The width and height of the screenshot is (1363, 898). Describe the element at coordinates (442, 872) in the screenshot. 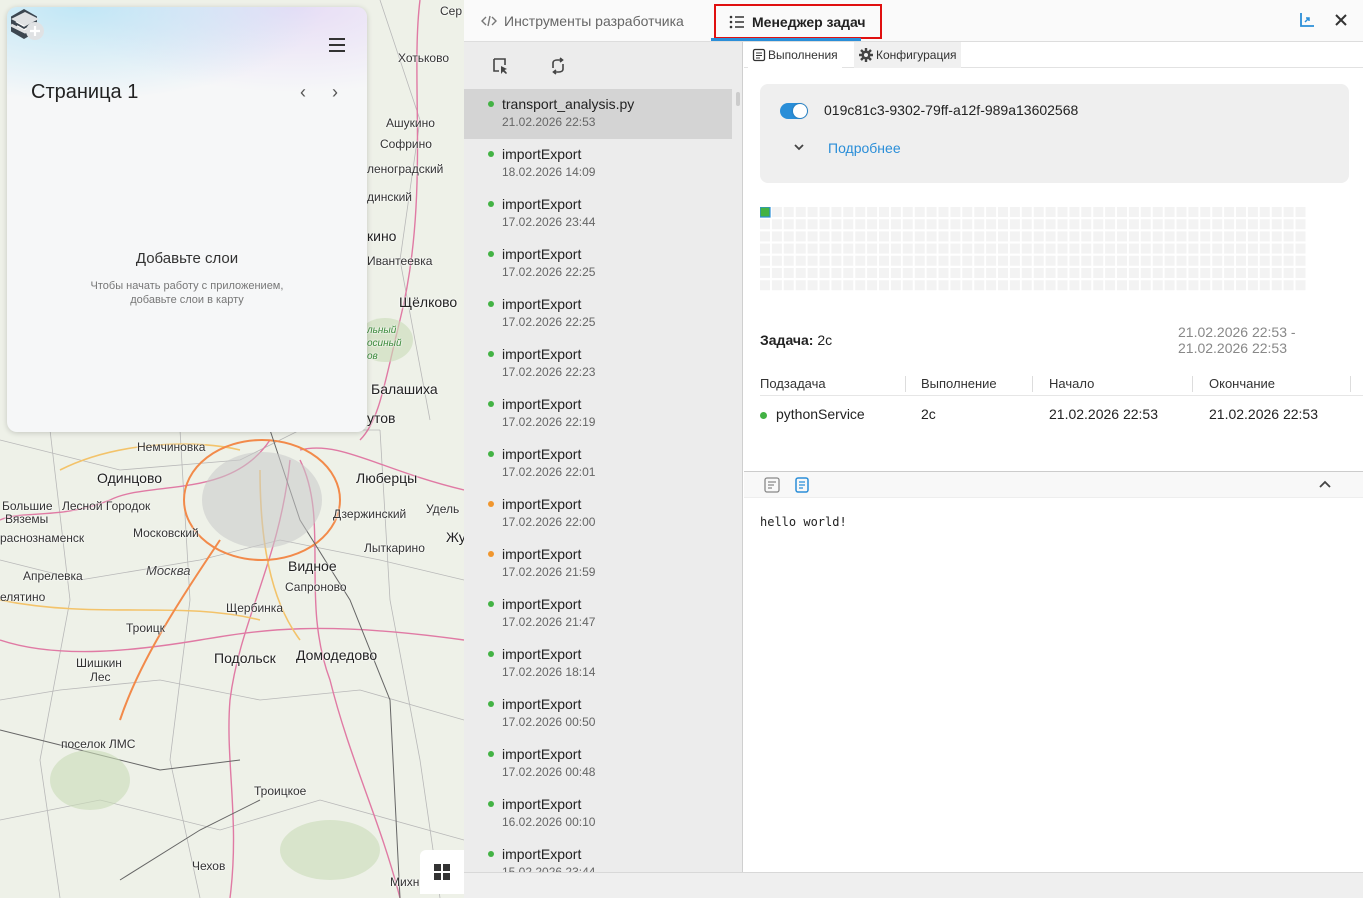

I see `grid-view-button` at that location.